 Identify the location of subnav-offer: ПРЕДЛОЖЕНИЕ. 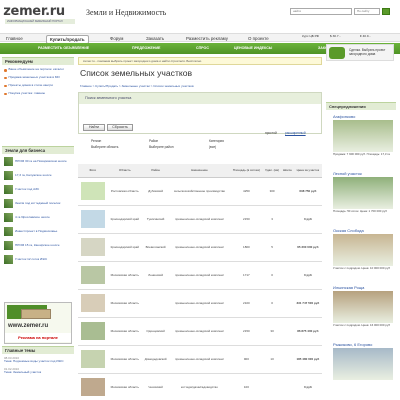
(146, 48).